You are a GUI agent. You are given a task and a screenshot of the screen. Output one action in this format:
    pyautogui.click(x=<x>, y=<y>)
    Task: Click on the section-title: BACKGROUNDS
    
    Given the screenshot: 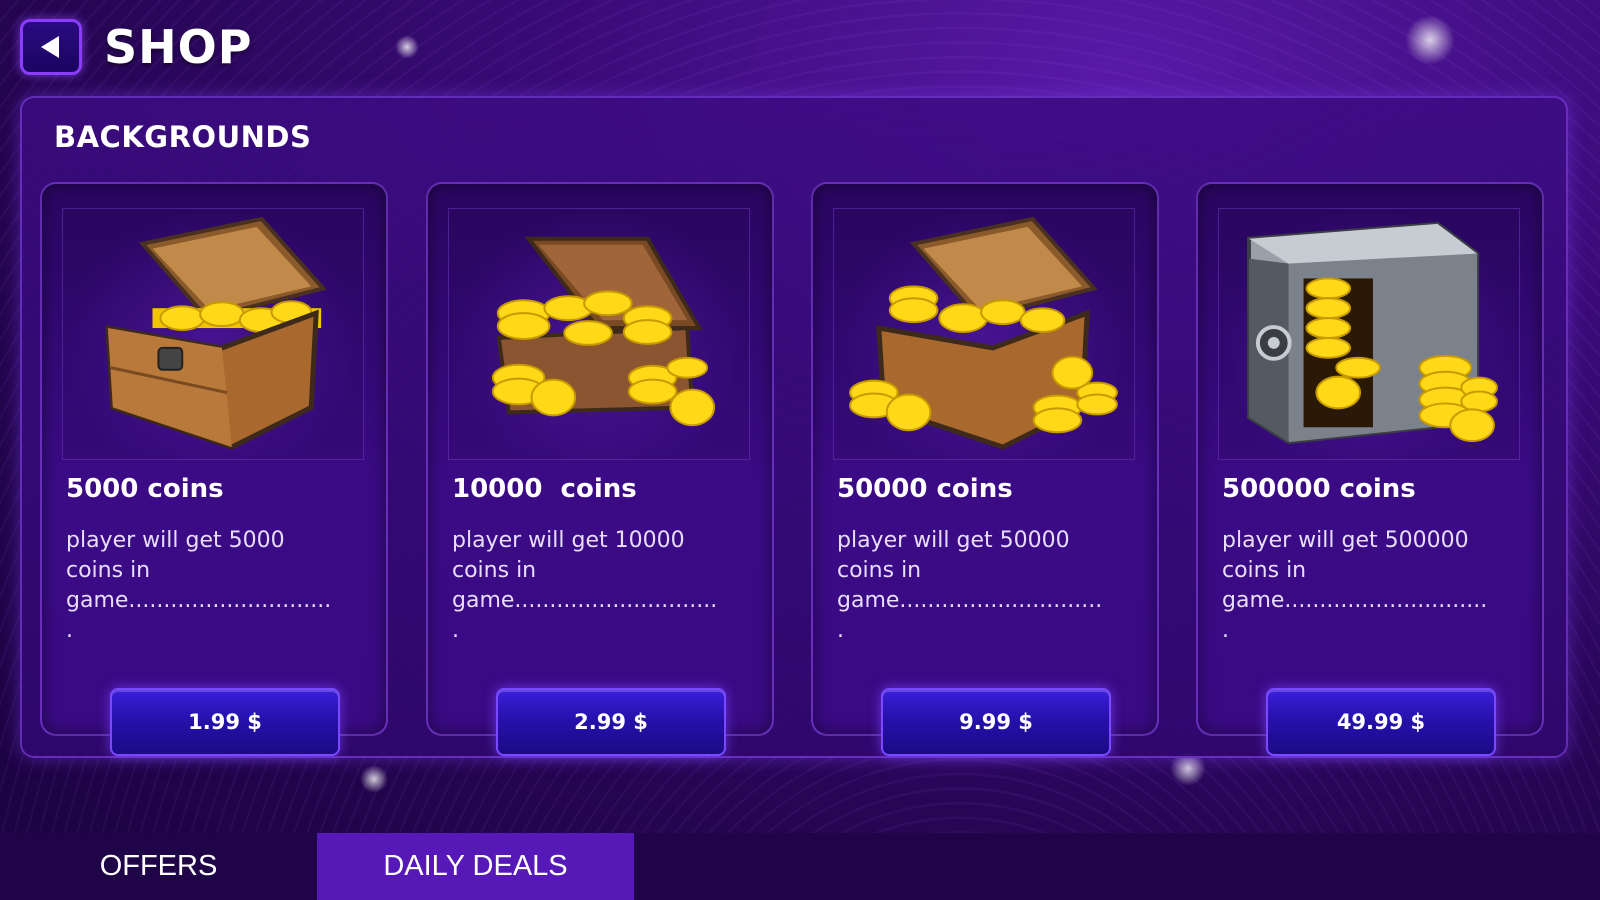 What is the action you would take?
    pyautogui.click(x=183, y=137)
    